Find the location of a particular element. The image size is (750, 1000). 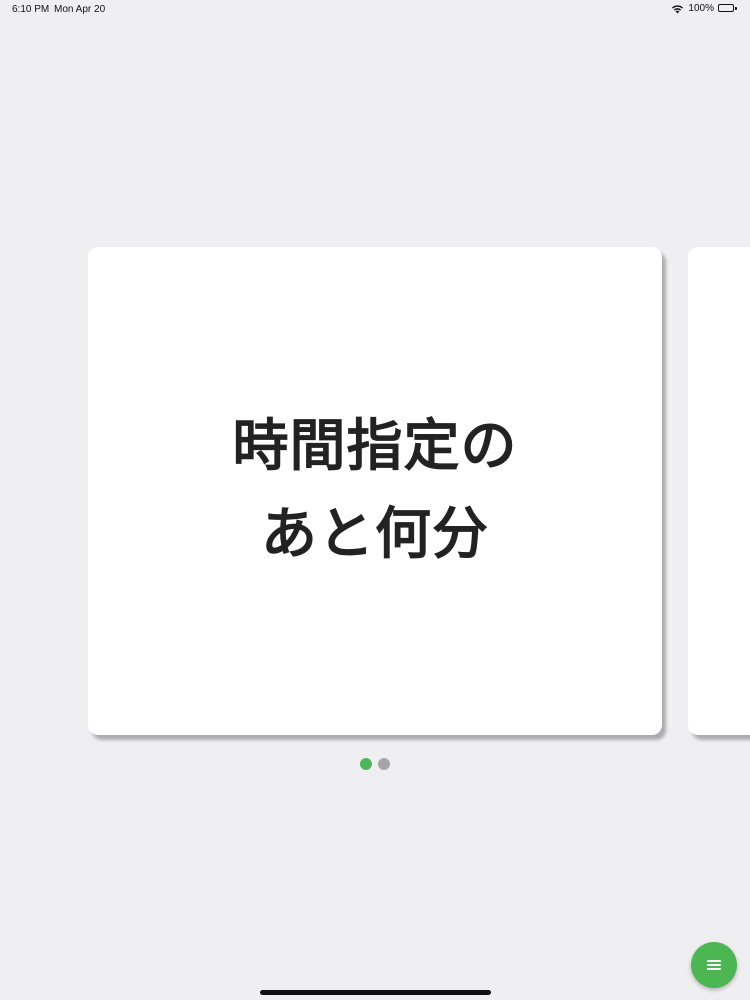

page-indicator is located at coordinates (375, 764).